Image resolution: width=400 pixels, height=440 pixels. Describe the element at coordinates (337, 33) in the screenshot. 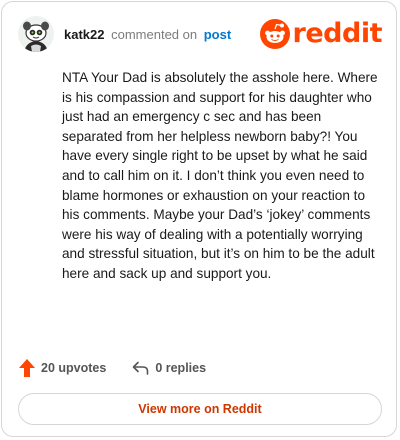

I see `reddit-wordmark: reddit` at that location.